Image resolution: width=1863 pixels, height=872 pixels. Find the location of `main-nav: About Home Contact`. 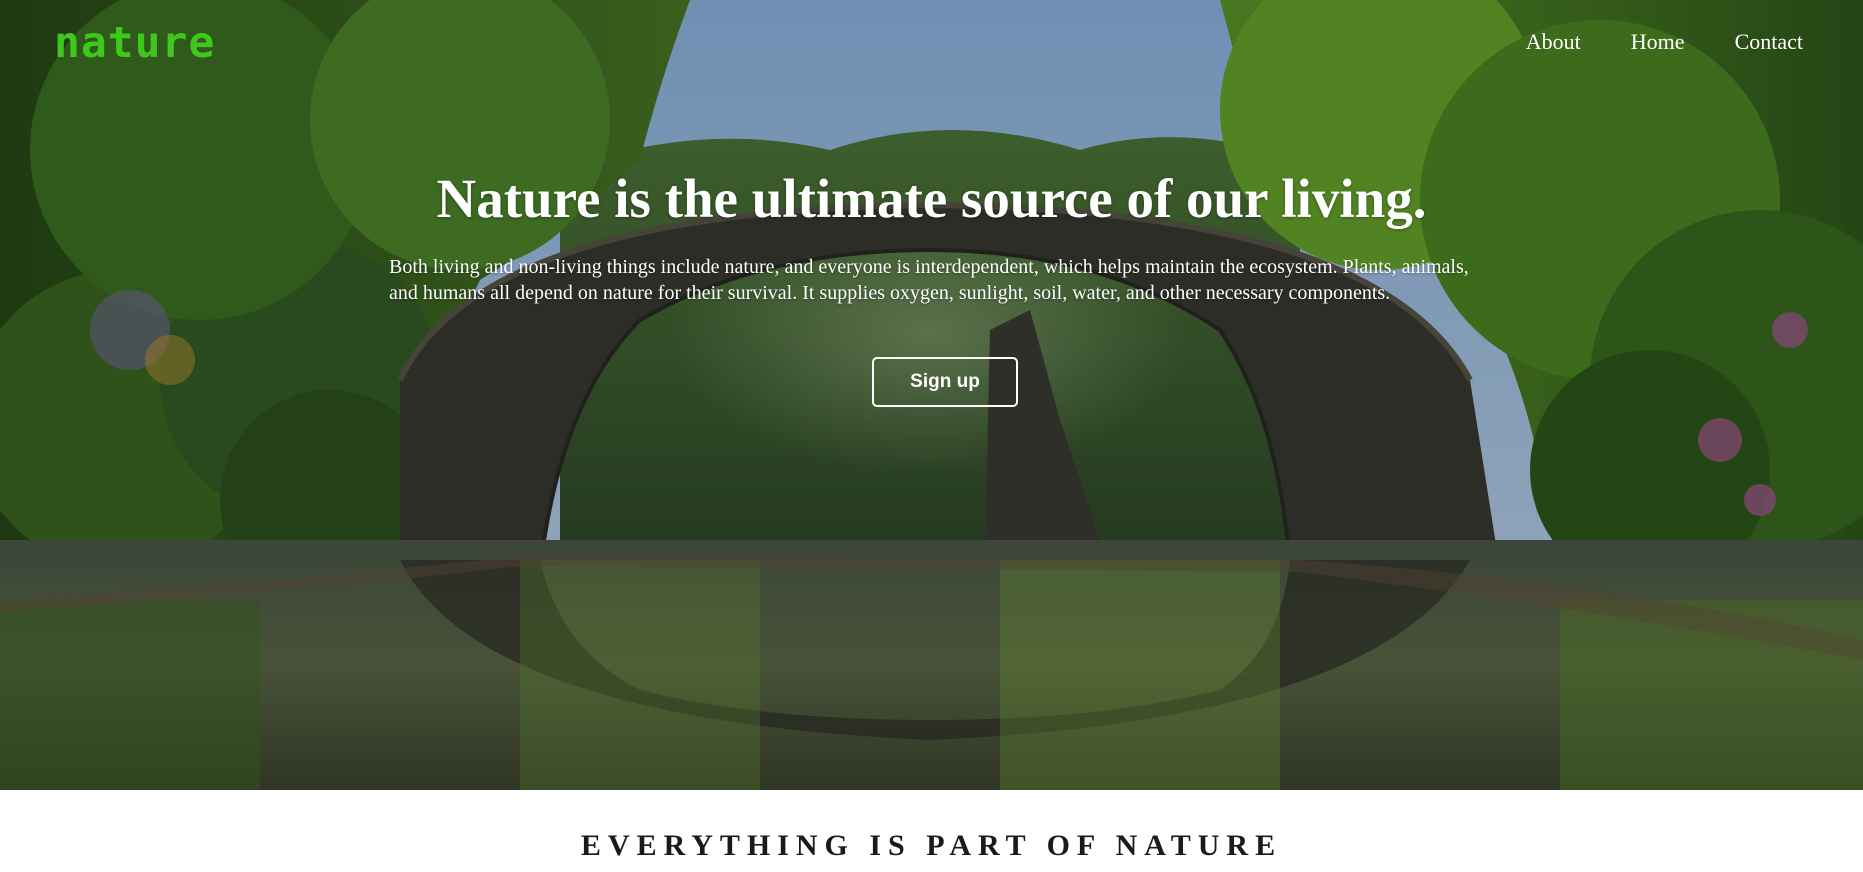

main-nav: About Home Contact is located at coordinates (1664, 42).